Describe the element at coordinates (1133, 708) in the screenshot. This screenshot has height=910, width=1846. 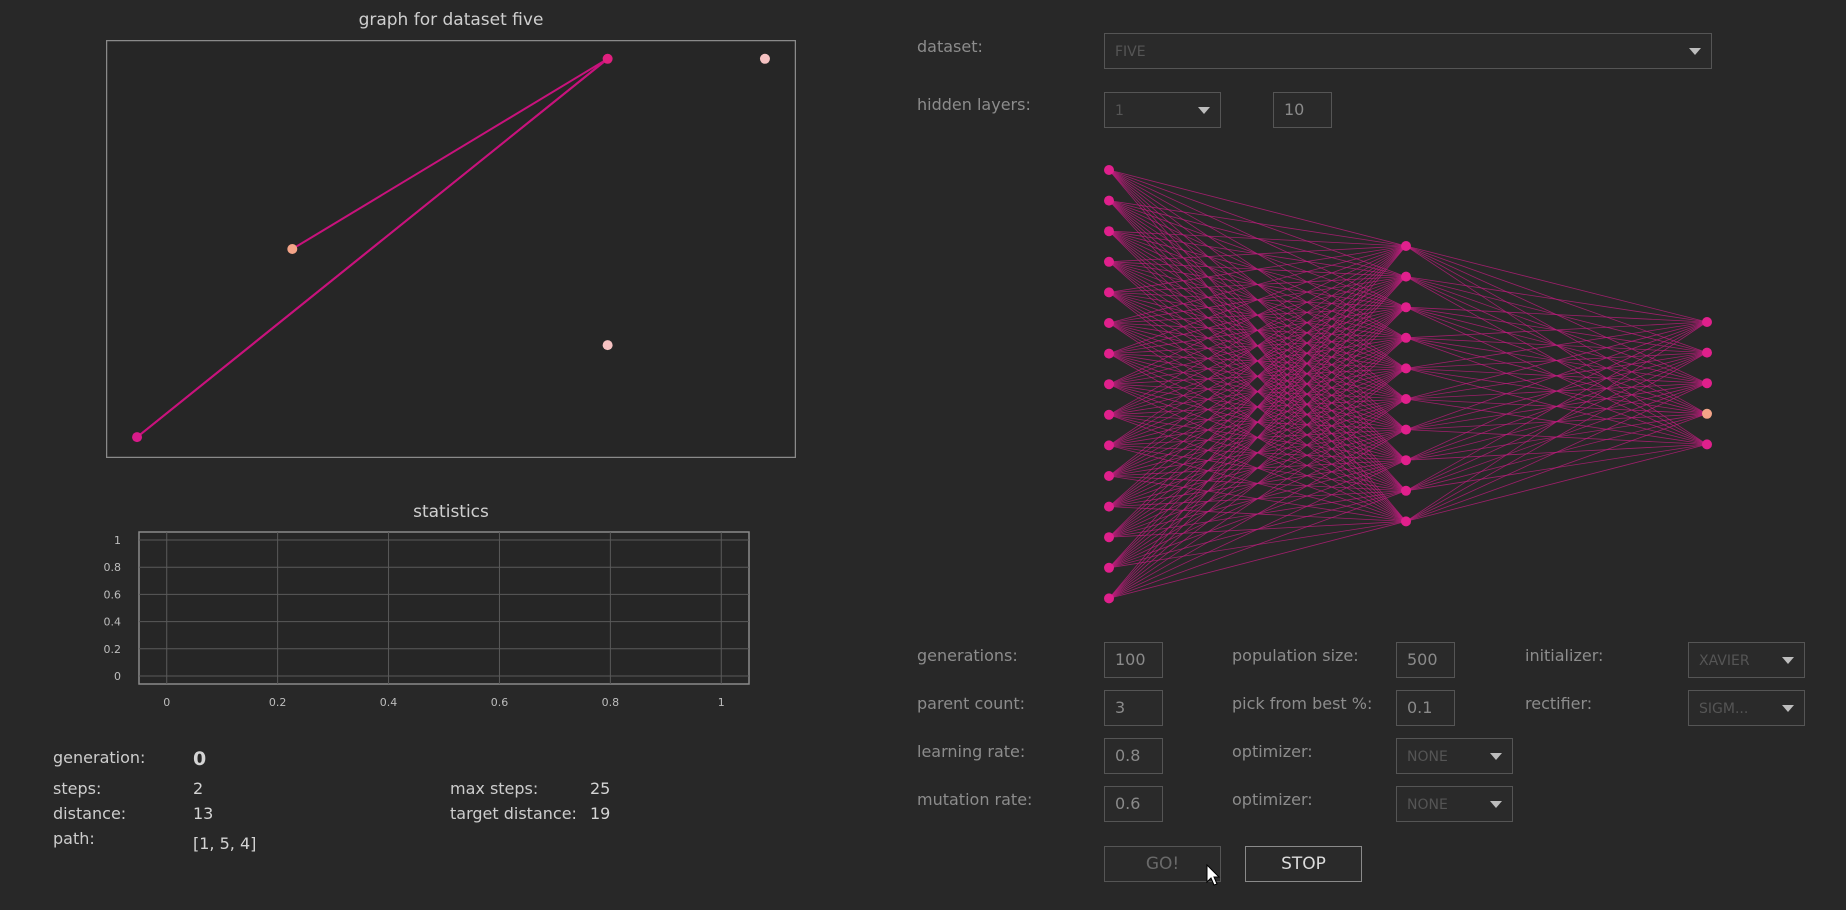
I see `parent-count-input: 3` at that location.